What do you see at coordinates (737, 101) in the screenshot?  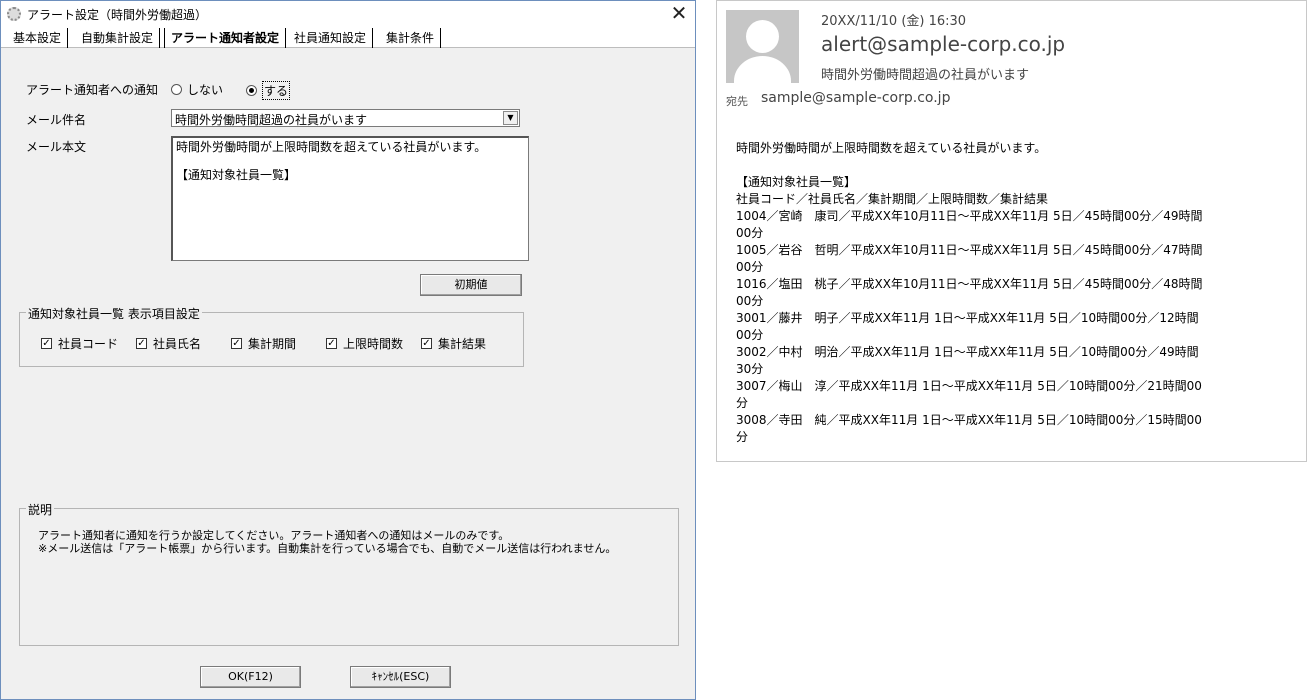 I see `mail-to-label: 宛先` at bounding box center [737, 101].